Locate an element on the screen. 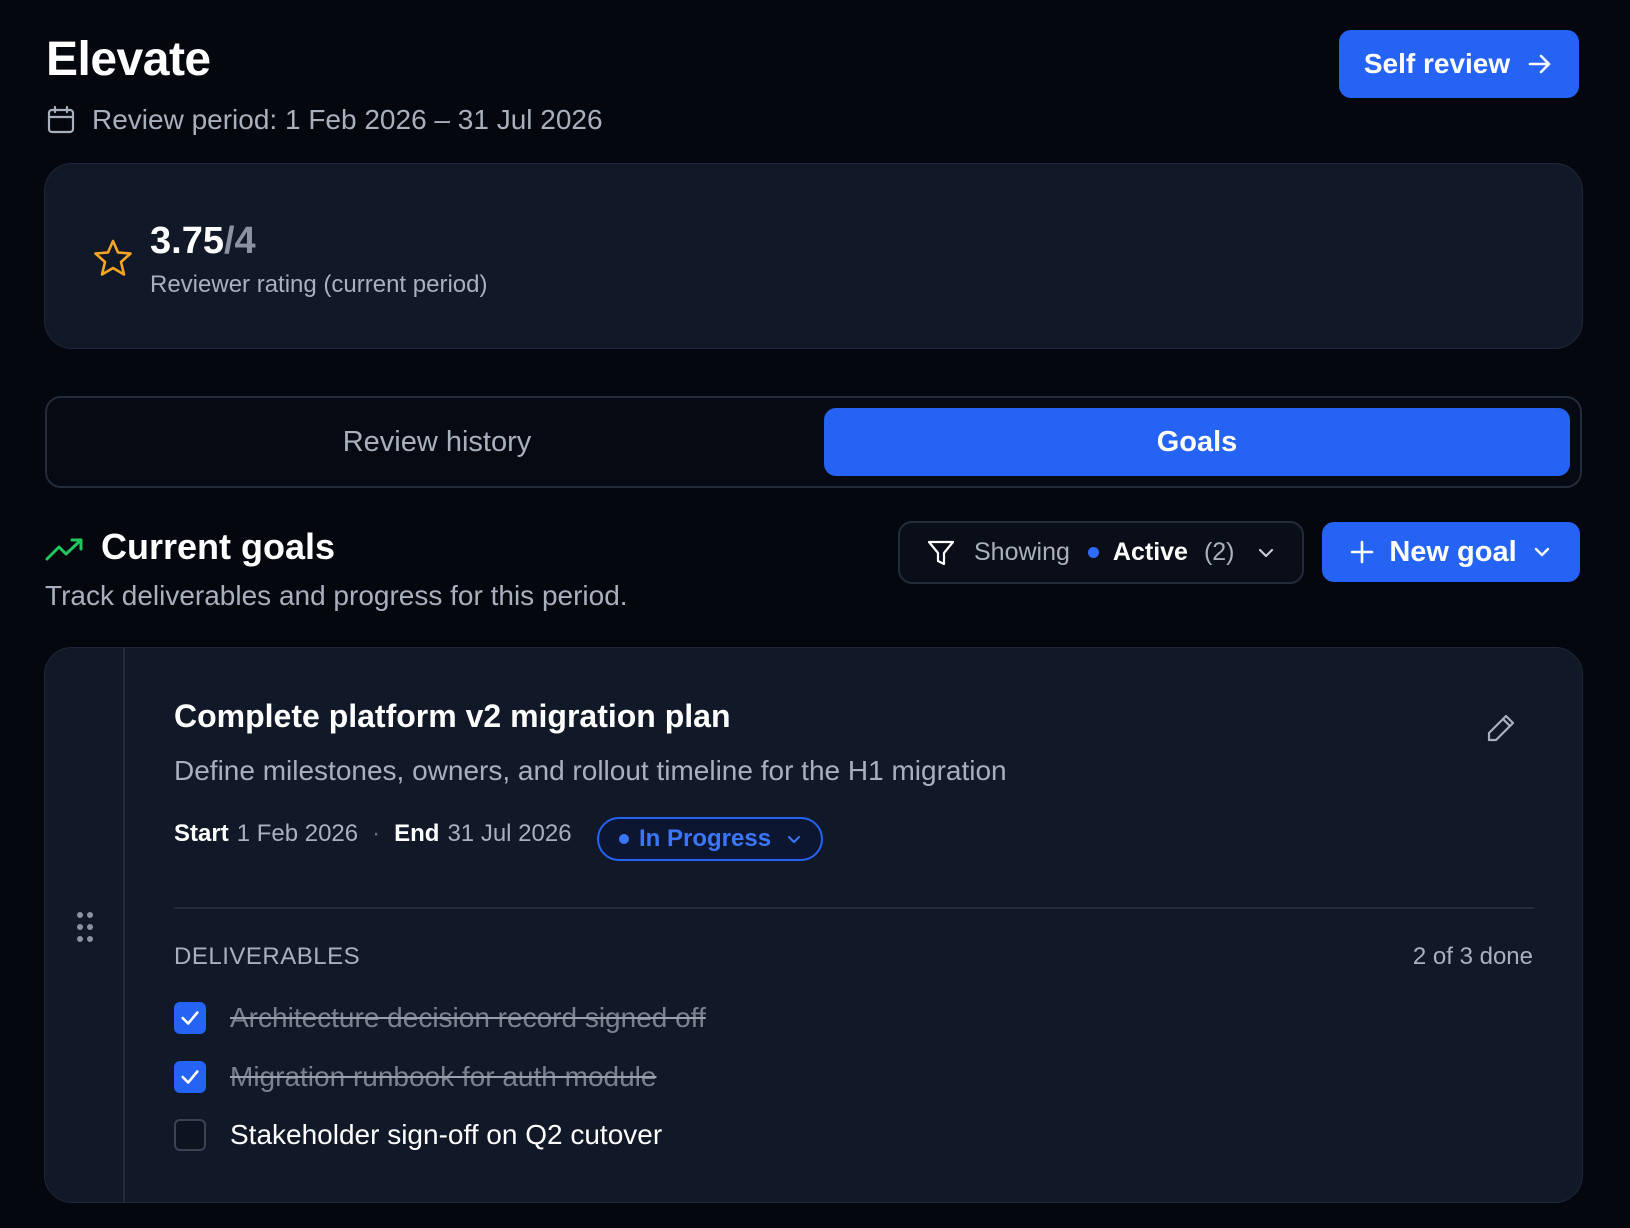  goal-dates: Start 1 Feb 2026 · End 31 Jul 2026 is located at coordinates (373, 834).